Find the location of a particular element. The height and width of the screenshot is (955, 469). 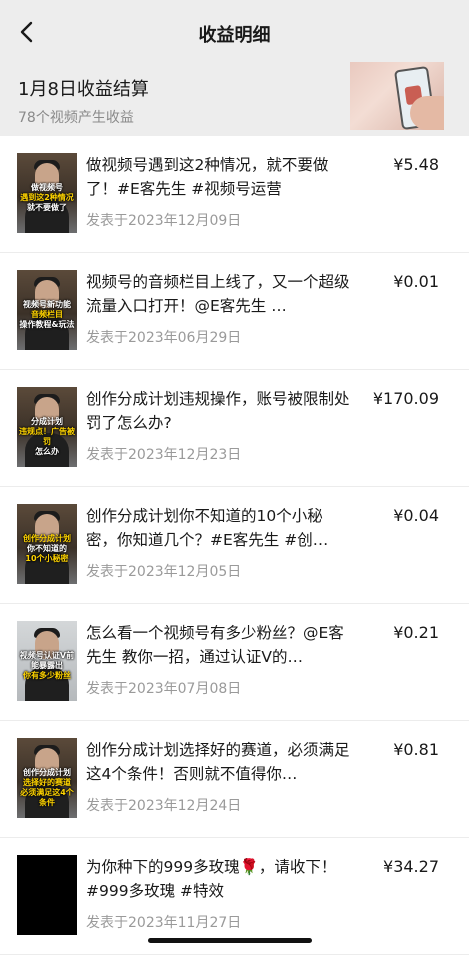

earning-amount: ¥0.04 is located at coordinates (416, 515).